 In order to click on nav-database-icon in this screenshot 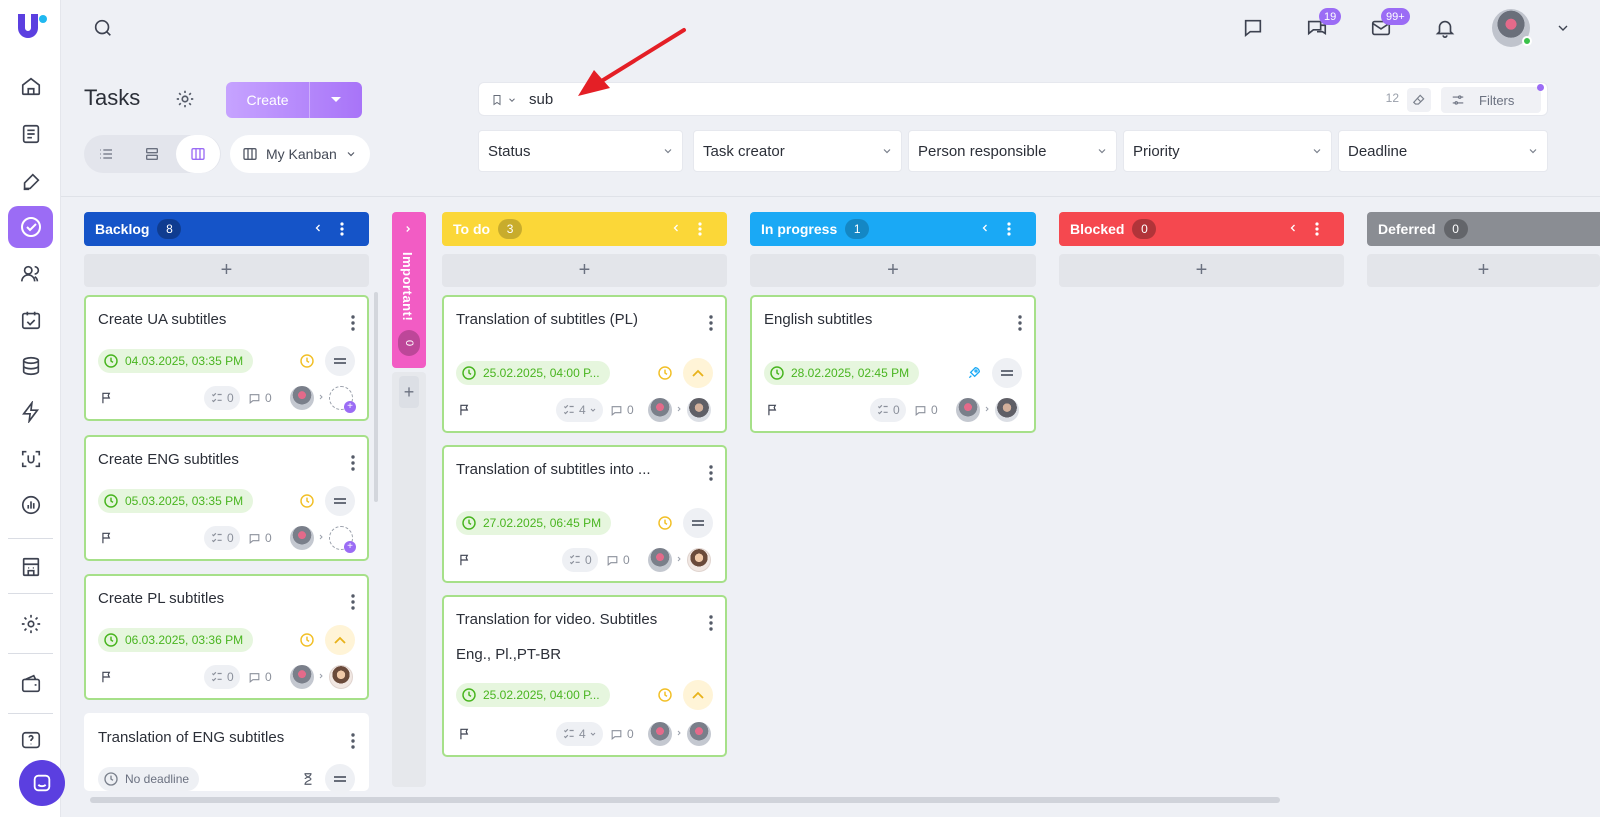, I will do `click(30, 366)`.